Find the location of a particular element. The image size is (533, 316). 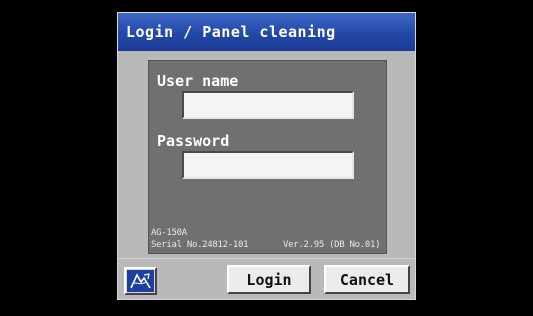

device-serial: Serial No.24812-101 is located at coordinates (200, 245).